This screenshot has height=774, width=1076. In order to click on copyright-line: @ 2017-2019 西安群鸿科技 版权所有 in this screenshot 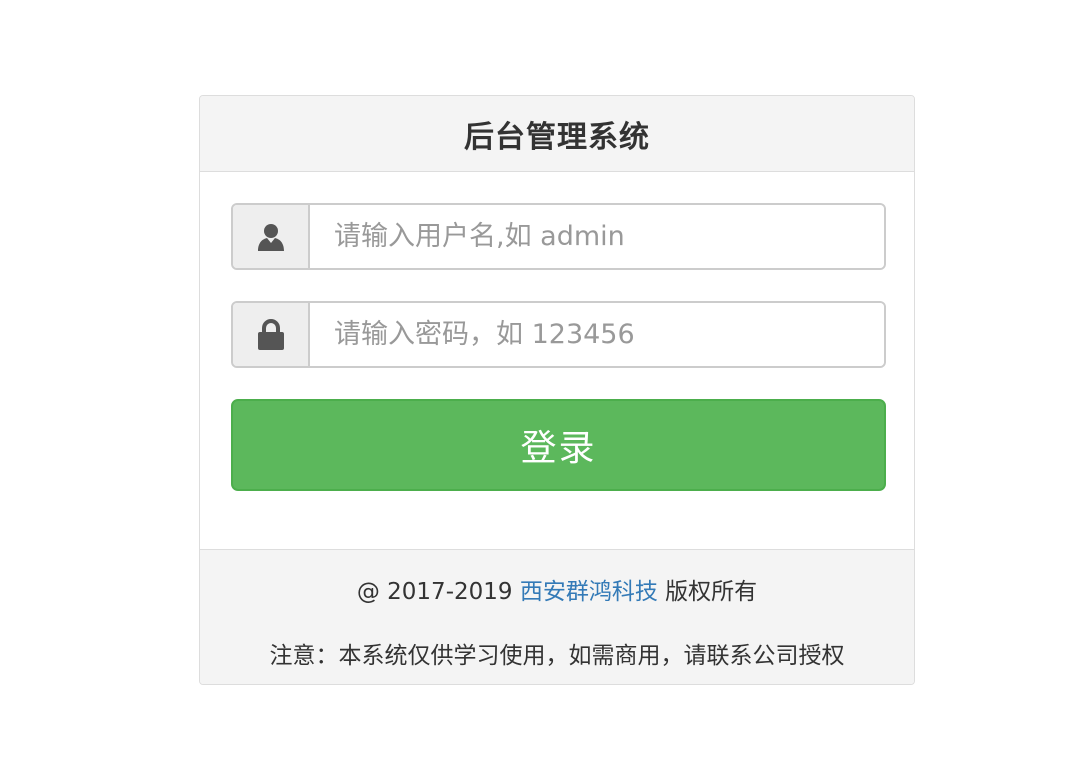, I will do `click(557, 589)`.